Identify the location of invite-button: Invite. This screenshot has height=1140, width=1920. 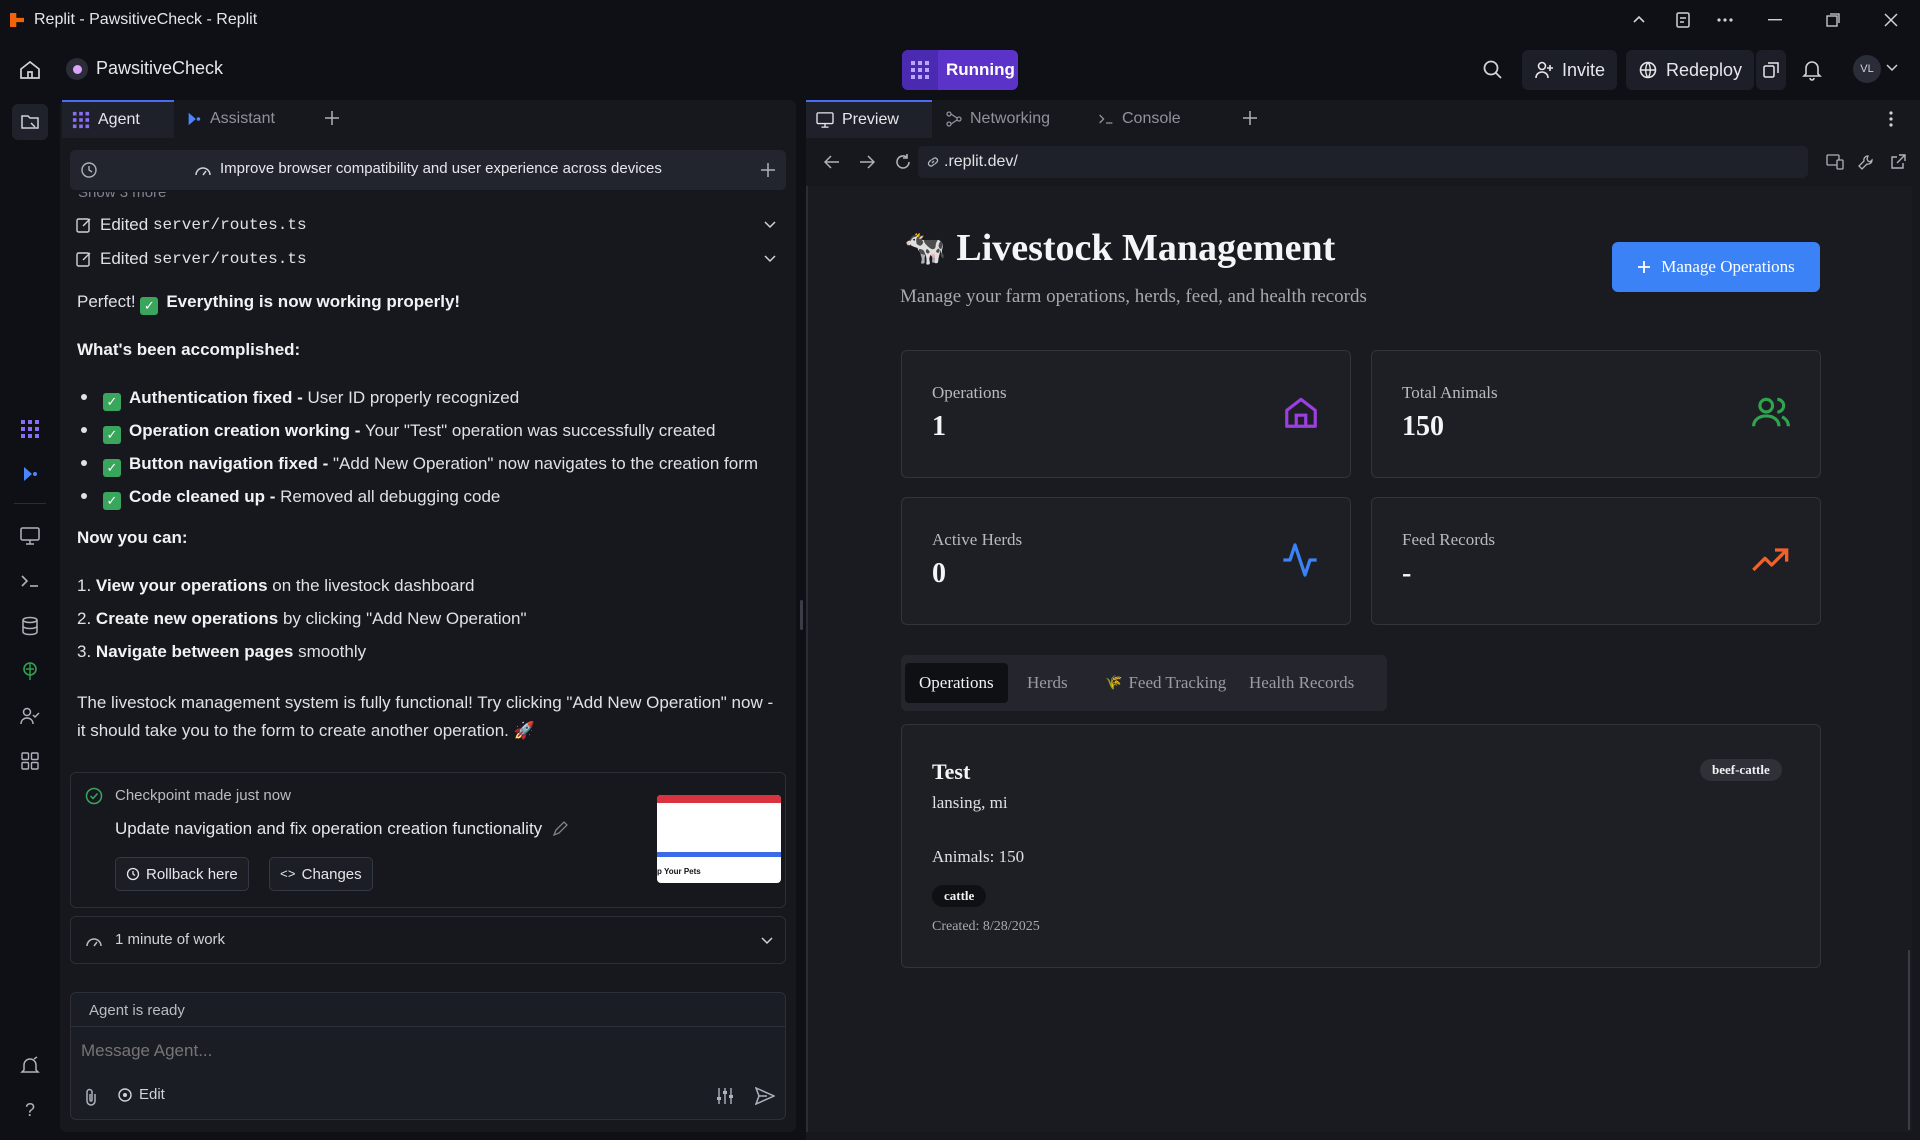
(1570, 70).